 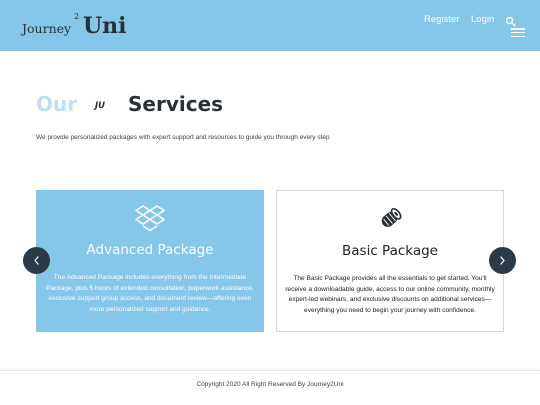 What do you see at coordinates (391, 217) in the screenshot?
I see `rolled-map-icon` at bounding box center [391, 217].